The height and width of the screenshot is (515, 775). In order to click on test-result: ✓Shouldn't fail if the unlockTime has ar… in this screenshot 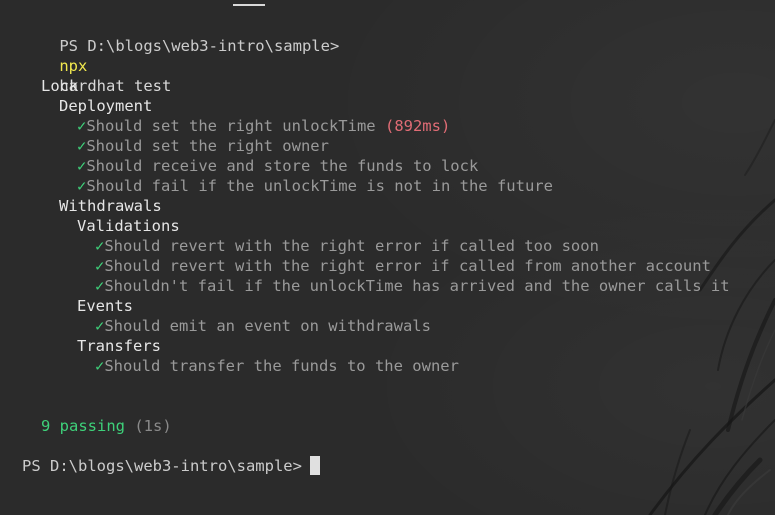, I will do `click(412, 286)`.